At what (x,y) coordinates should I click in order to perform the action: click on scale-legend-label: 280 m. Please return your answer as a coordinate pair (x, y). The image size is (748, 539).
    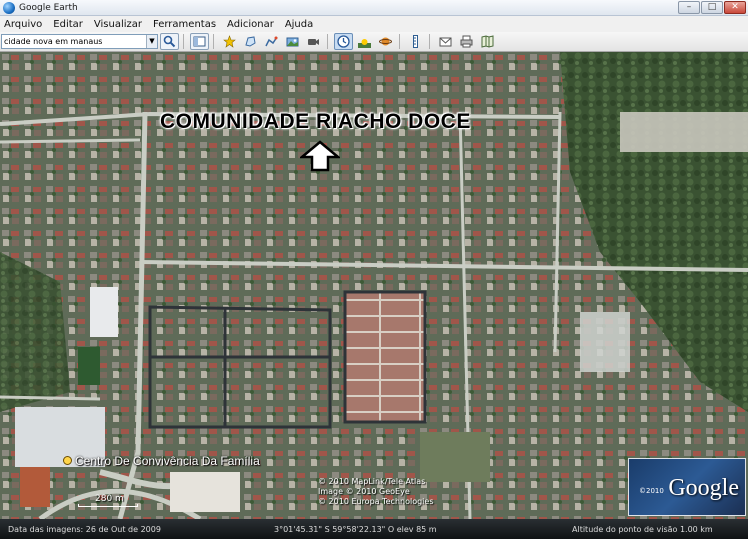
    Looking at the image, I should click on (109, 499).